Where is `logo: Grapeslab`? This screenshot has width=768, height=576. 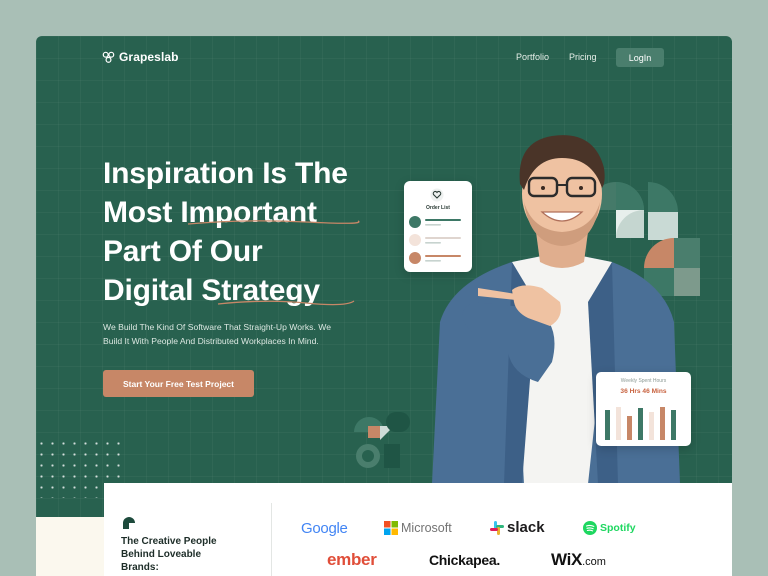 logo: Grapeslab is located at coordinates (140, 57).